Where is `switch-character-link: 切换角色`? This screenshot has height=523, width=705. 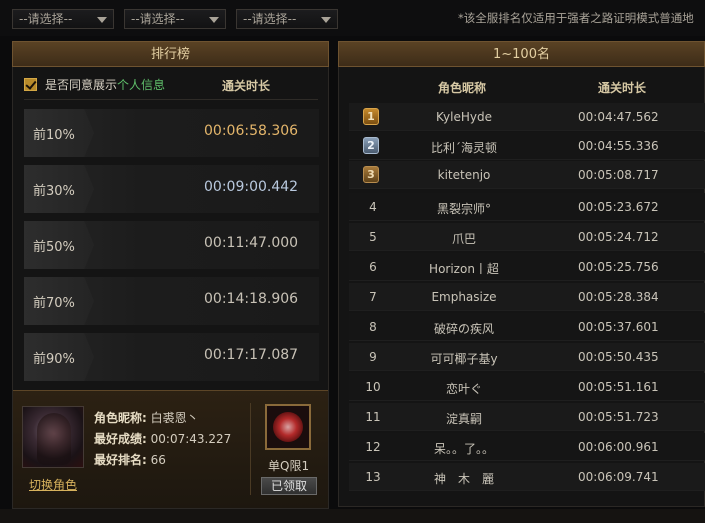 switch-character-link: 切换角色 is located at coordinates (53, 484).